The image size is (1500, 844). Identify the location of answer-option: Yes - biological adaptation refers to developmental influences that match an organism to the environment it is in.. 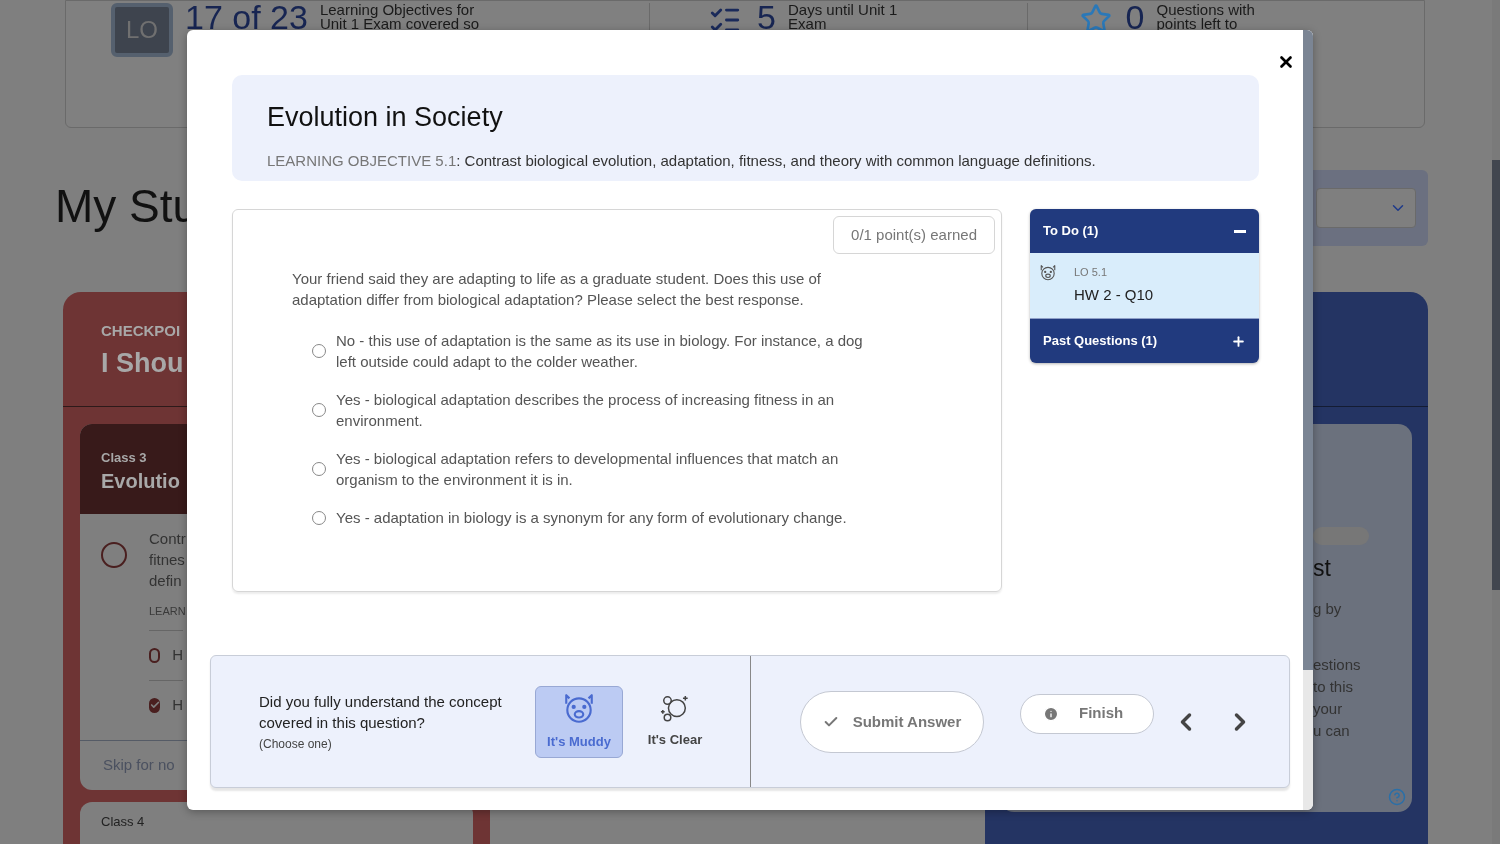
(601, 469).